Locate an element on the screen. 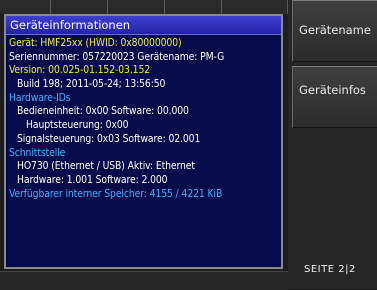 This screenshot has width=377, height=290. softkey-device-info: Geräteinfos is located at coordinates (334, 97).